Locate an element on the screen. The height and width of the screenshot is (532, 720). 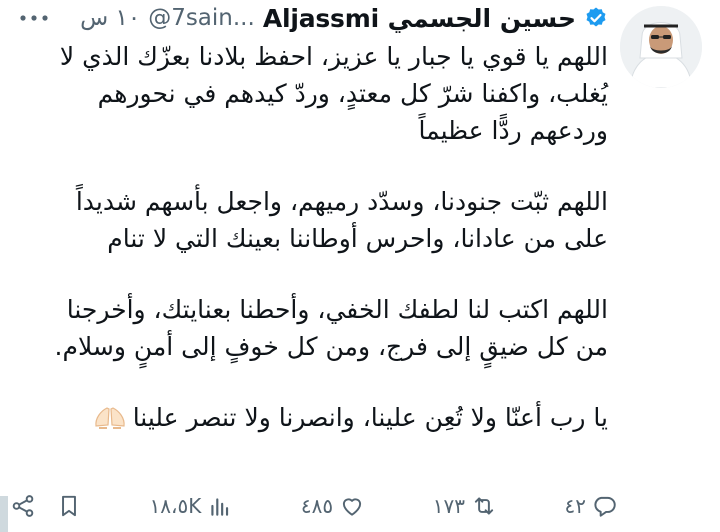
bookmark-button is located at coordinates (69, 506).